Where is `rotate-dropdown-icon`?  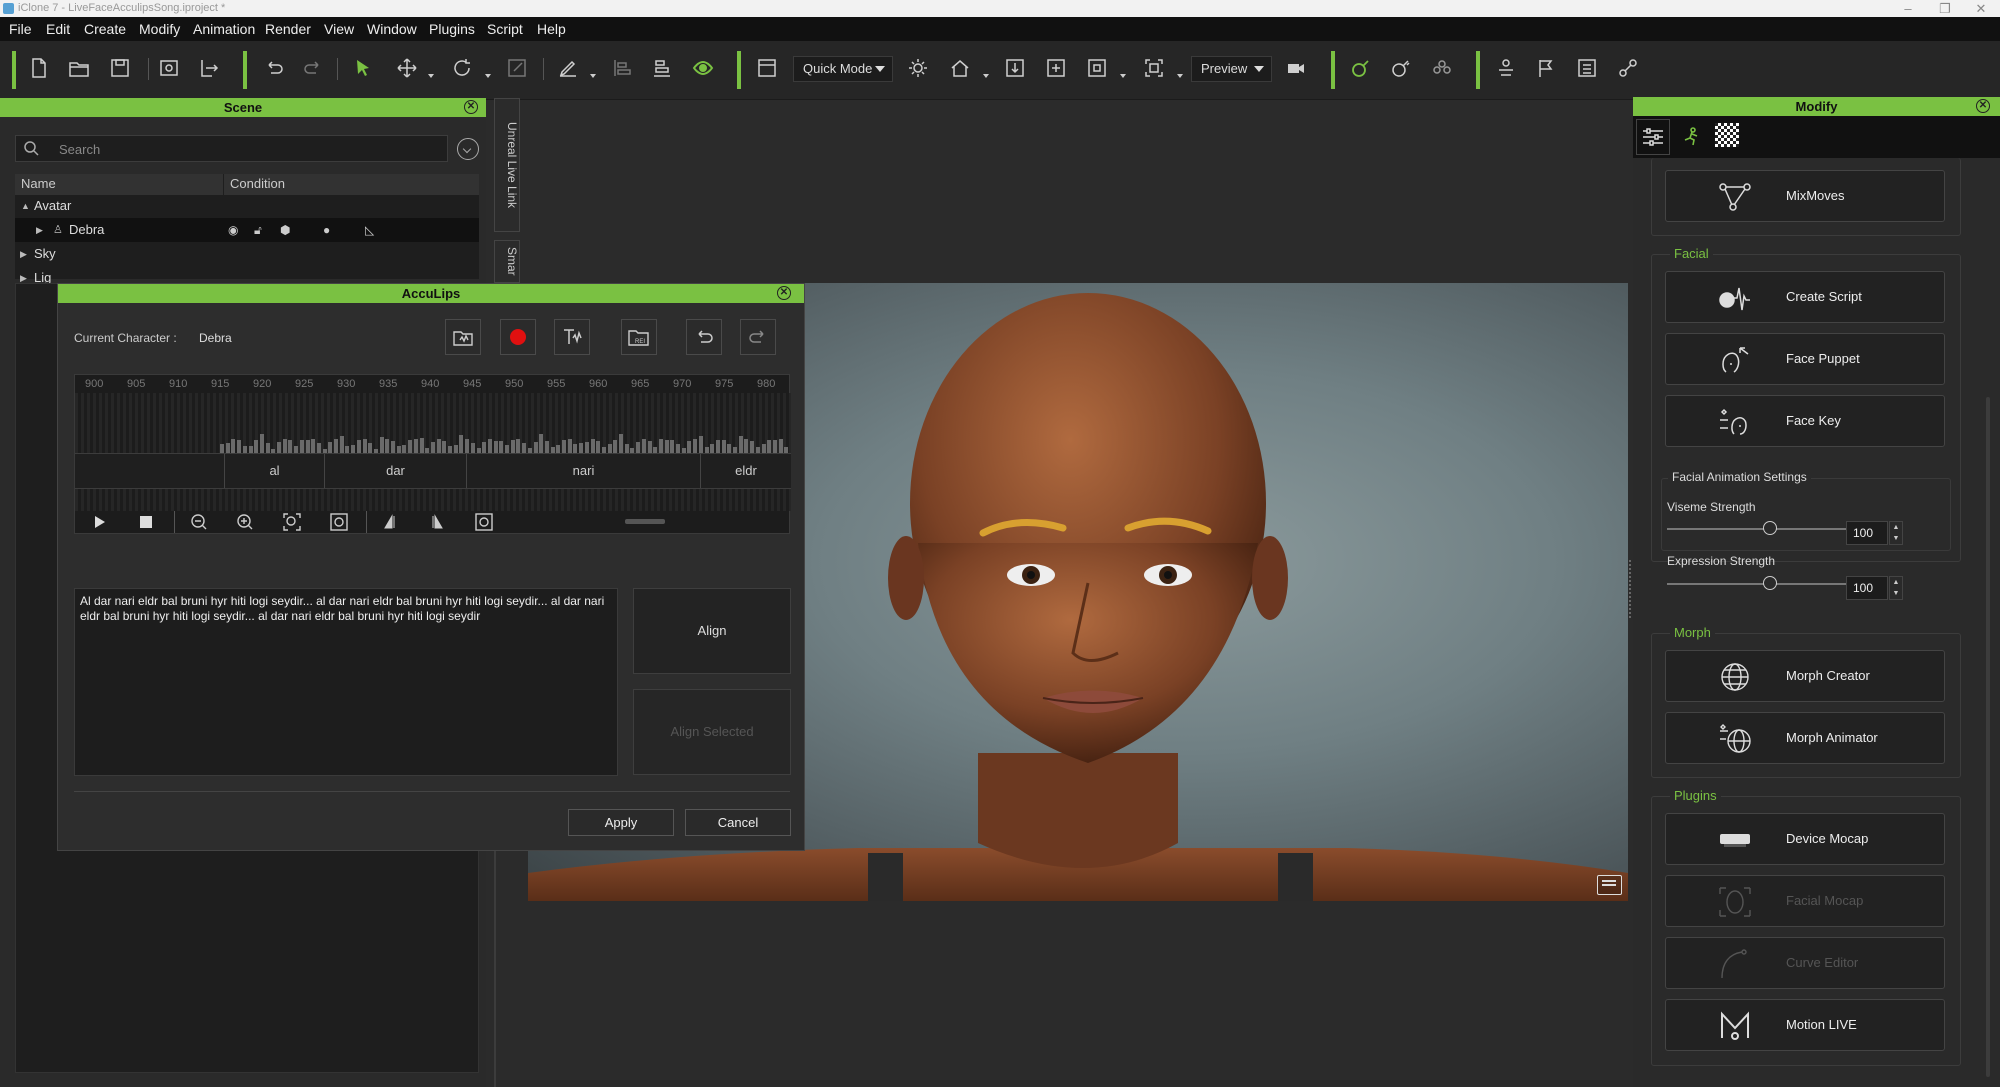 rotate-dropdown-icon is located at coordinates (488, 76).